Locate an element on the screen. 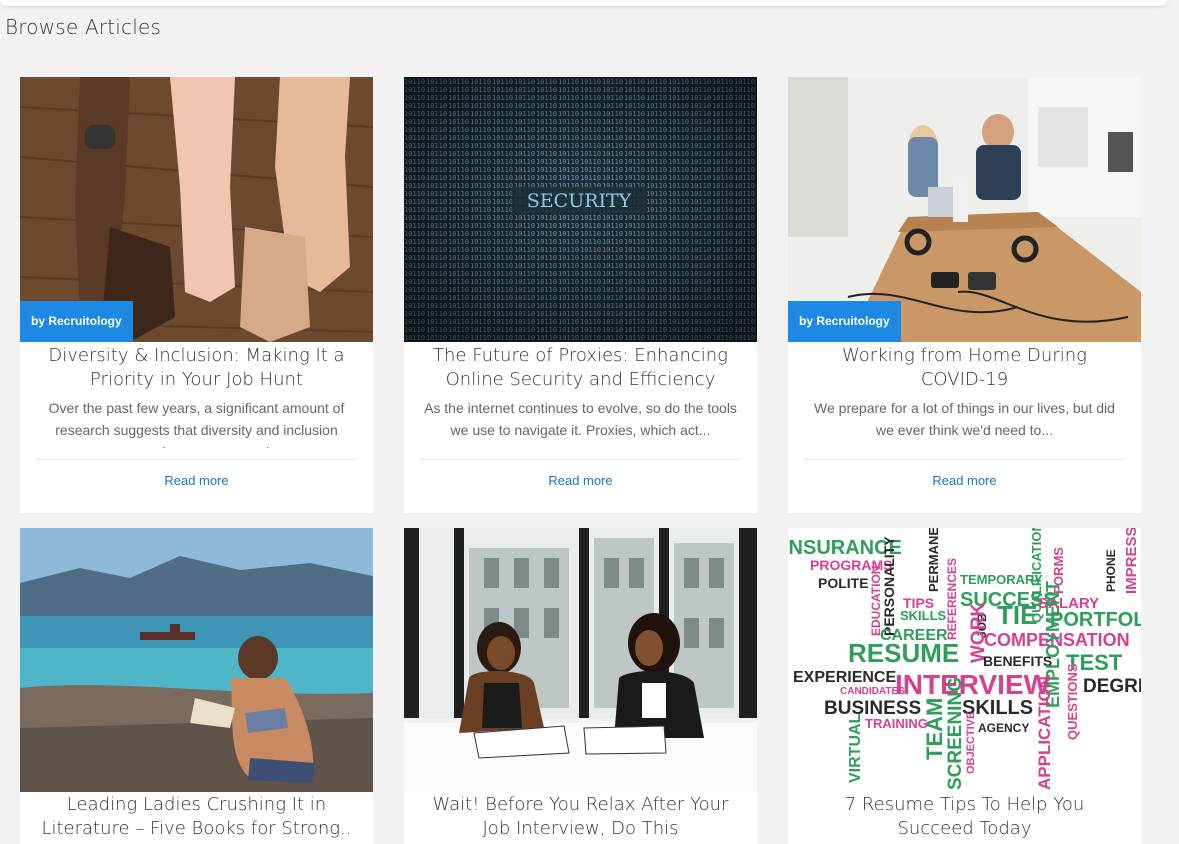 The width and height of the screenshot is (1179, 844). word-cloud-word: BENEFITS is located at coordinates (1017, 661).